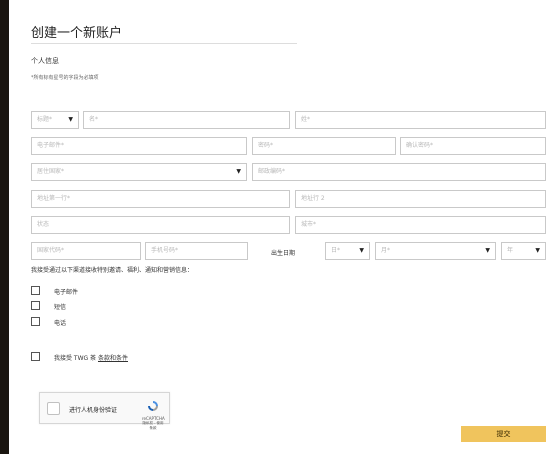 The height and width of the screenshot is (454, 553). What do you see at coordinates (75, 358) in the screenshot?
I see `terms-prefix: 我接受 TWG 茶` at bounding box center [75, 358].